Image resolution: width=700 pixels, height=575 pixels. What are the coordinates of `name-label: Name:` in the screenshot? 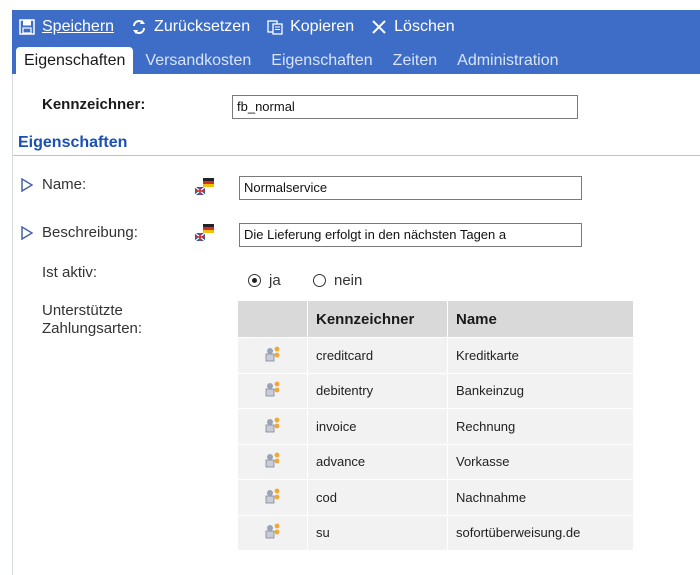 It's located at (64, 184).